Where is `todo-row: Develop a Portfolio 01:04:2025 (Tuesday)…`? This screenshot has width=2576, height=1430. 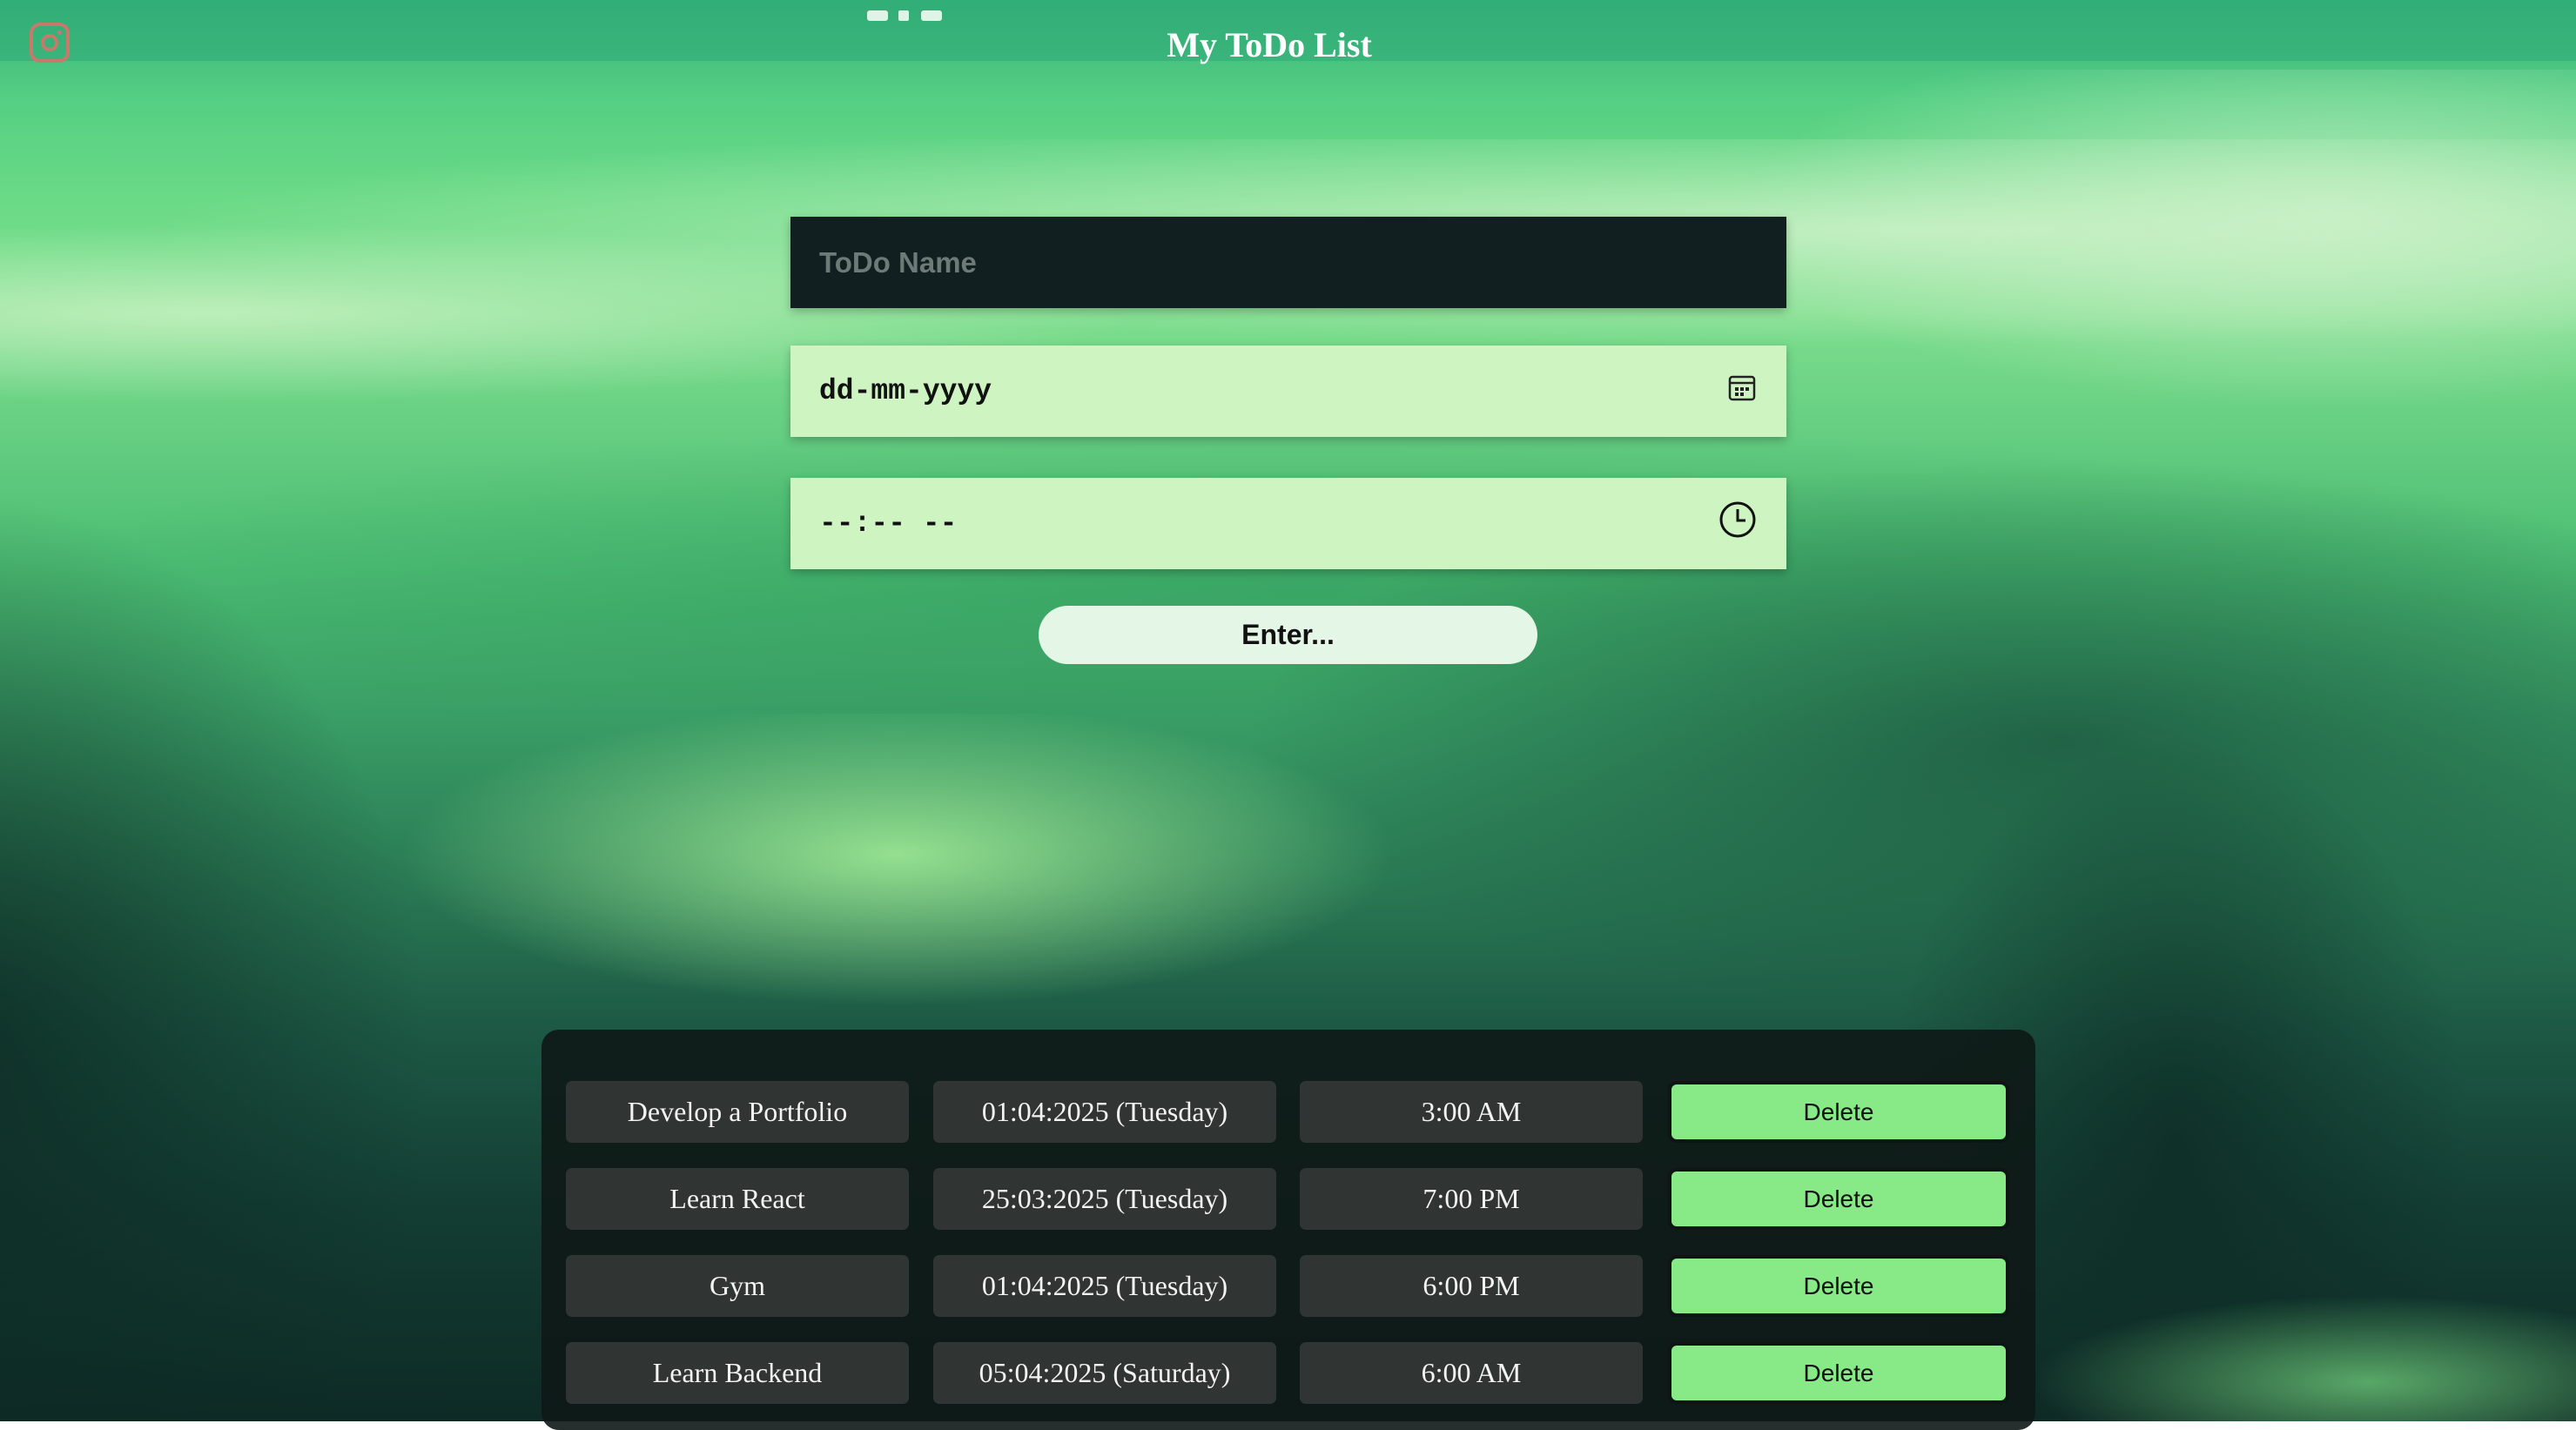
todo-row: Develop a Portfolio 01:04:2025 (Tuesday)… is located at coordinates (1287, 1112).